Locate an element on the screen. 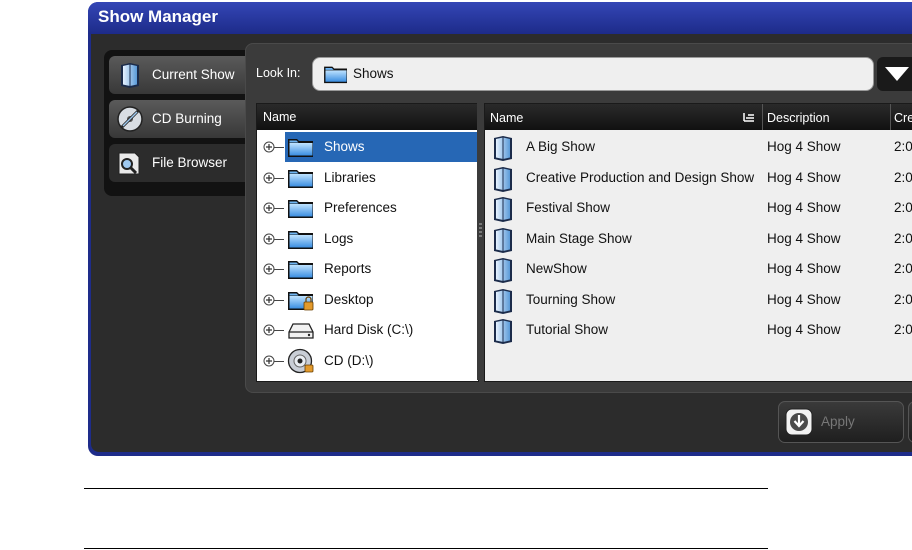 Image resolution: width=912 pixels, height=550 pixels. apply-label: Apply is located at coordinates (838, 421).